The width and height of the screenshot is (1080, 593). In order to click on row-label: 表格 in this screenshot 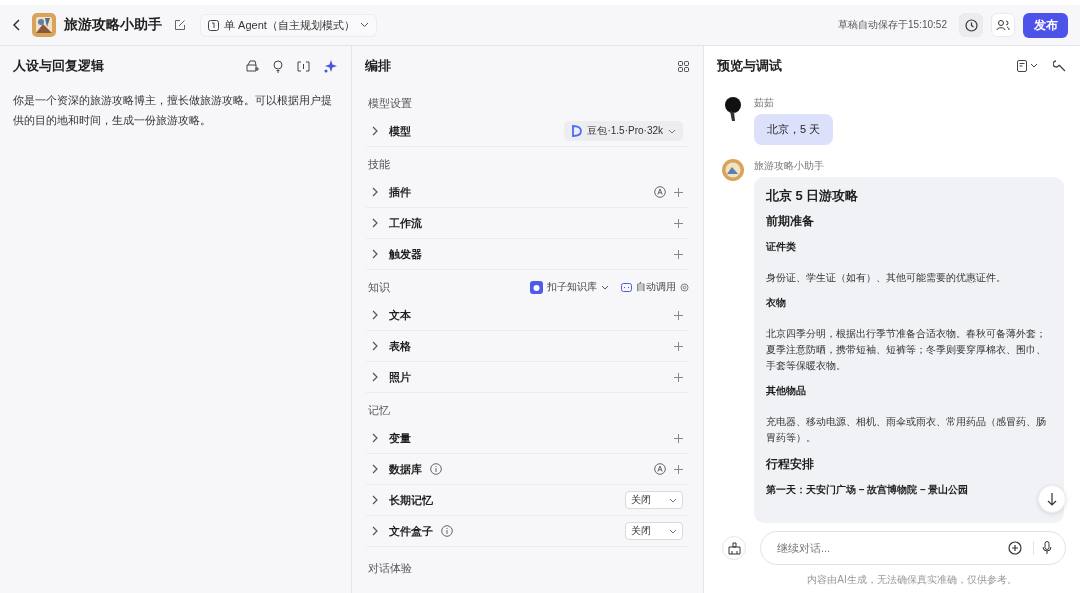, I will do `click(400, 346)`.